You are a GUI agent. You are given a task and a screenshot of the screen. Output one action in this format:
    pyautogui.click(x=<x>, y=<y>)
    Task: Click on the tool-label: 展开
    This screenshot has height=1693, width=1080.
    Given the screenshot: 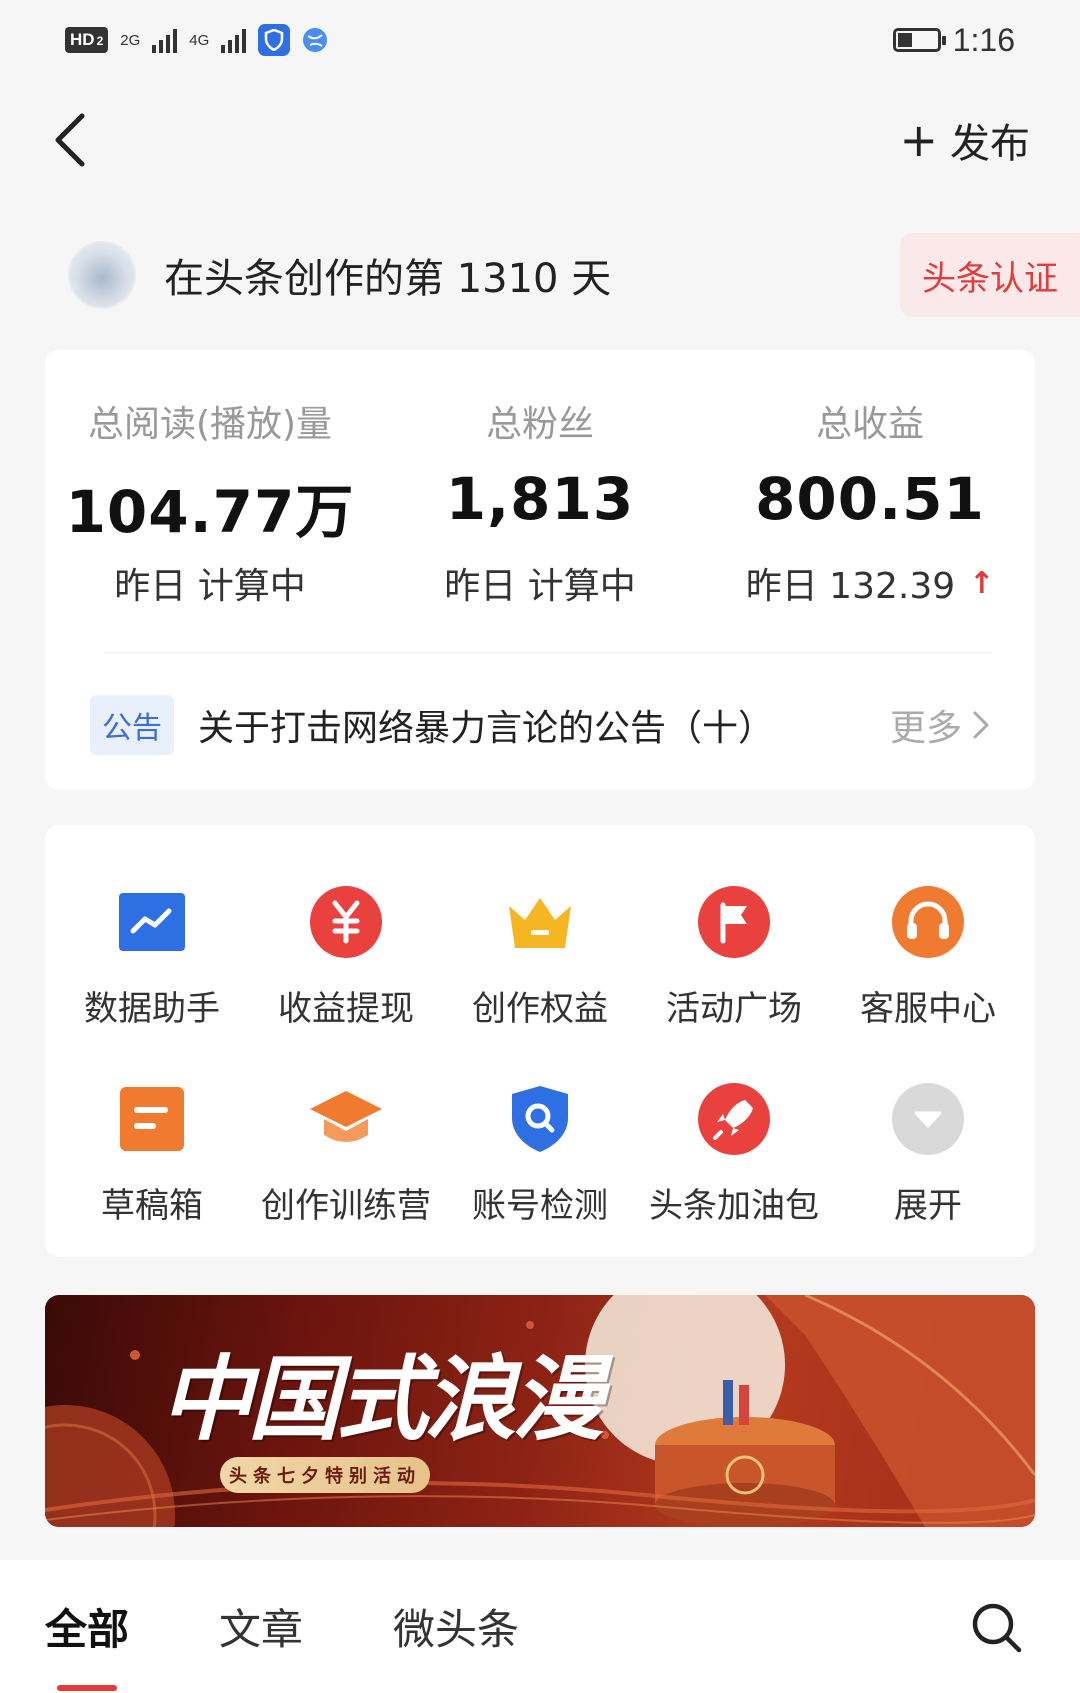 What is the action you would take?
    pyautogui.click(x=928, y=1206)
    